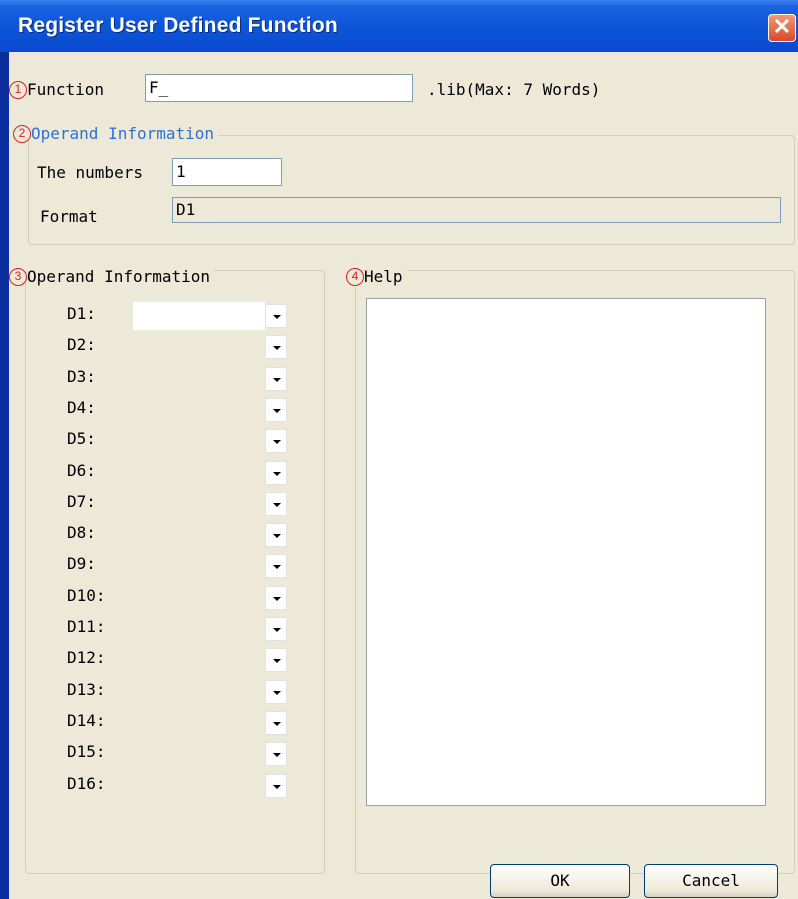  Describe the element at coordinates (355, 277) in the screenshot. I see `marker-4-icon: 4` at that location.